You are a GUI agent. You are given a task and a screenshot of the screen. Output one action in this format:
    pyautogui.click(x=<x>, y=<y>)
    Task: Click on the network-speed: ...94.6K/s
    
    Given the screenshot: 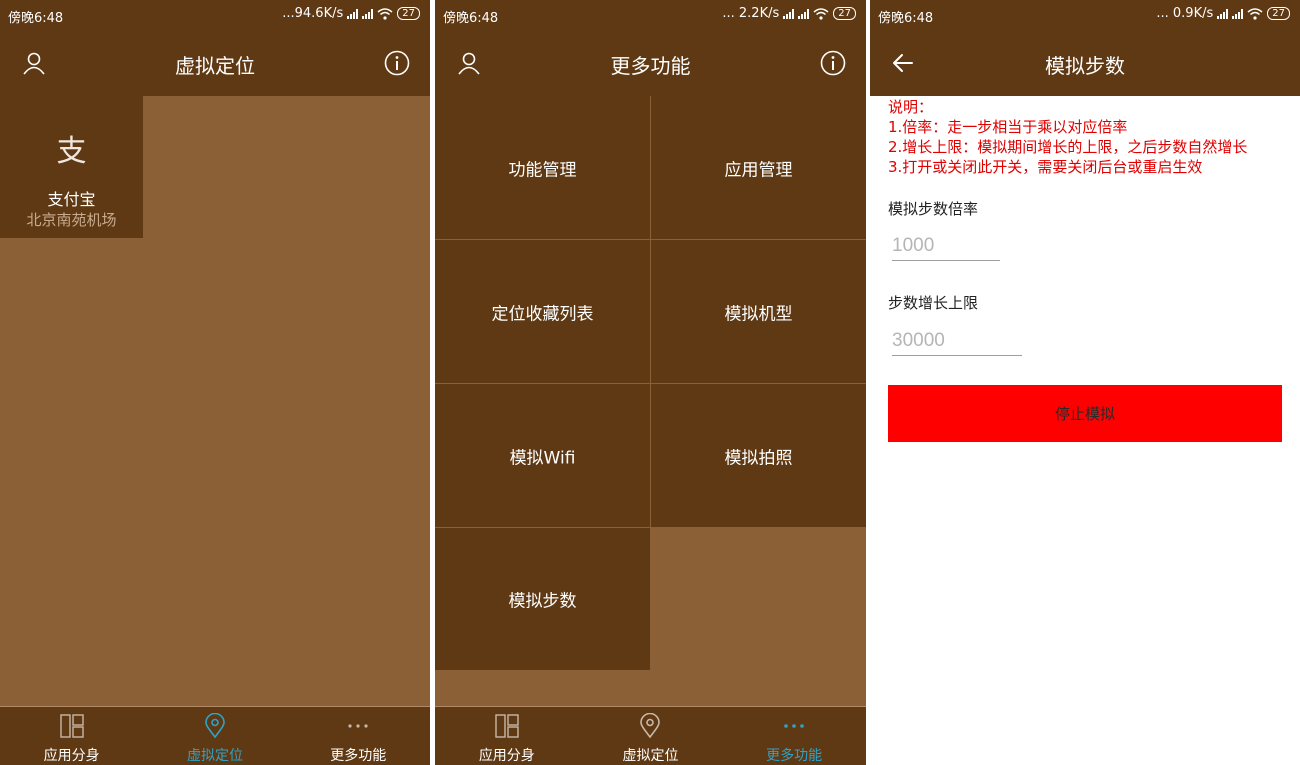 What is the action you would take?
    pyautogui.click(x=313, y=13)
    